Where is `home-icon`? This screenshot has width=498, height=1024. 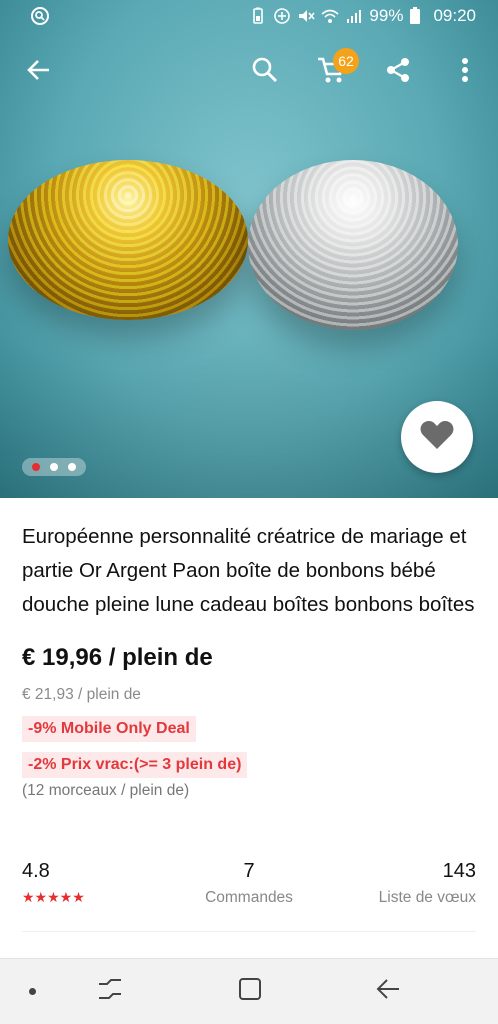
home-icon is located at coordinates (250, 991).